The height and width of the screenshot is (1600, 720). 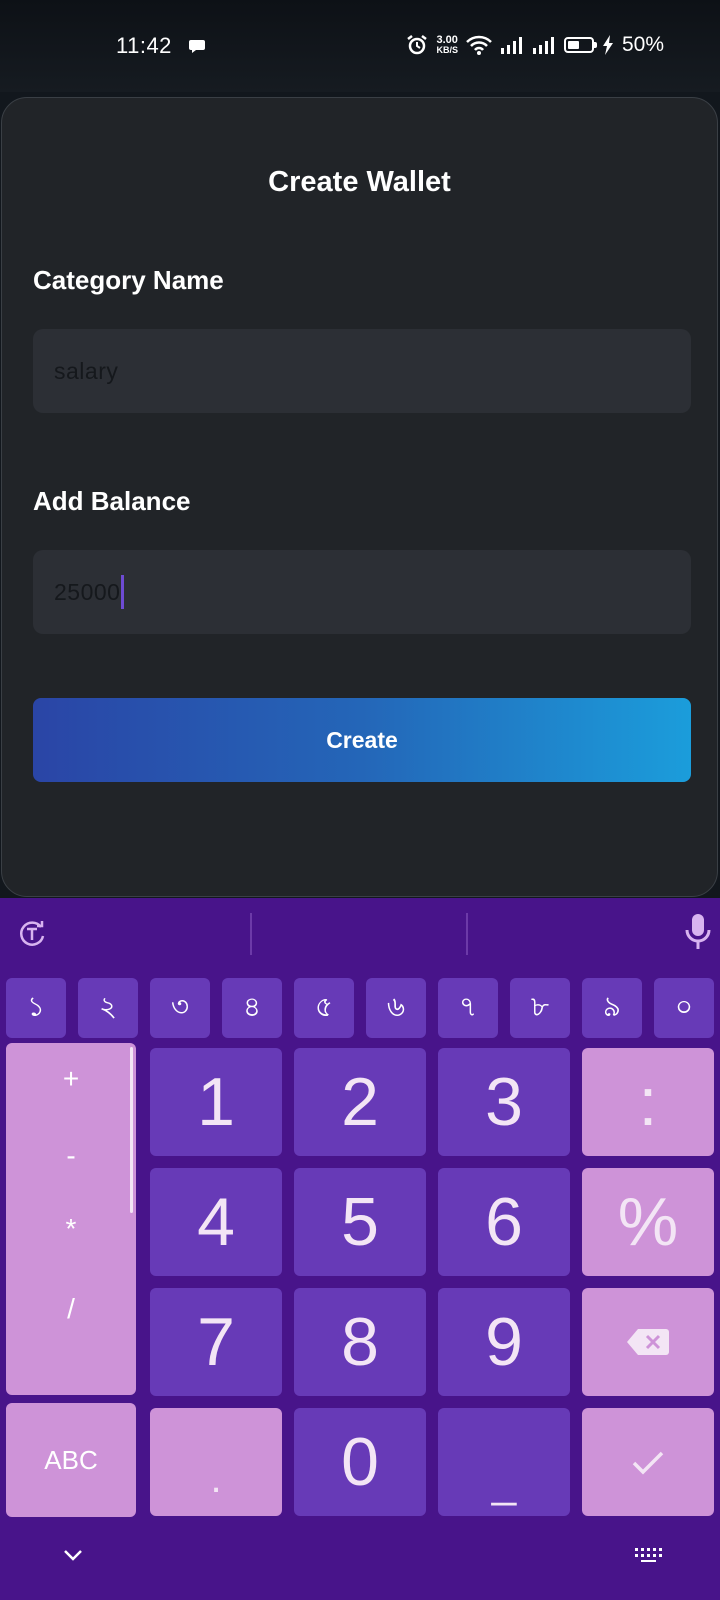 What do you see at coordinates (360, 1222) in the screenshot?
I see `key-5: 5` at bounding box center [360, 1222].